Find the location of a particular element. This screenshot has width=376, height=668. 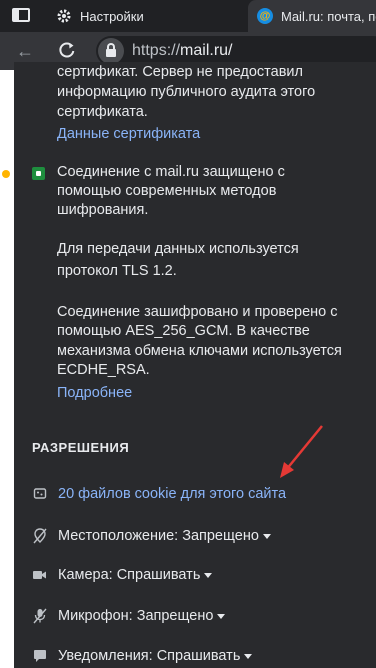

secure-text-line-1: Соединение с mail.ru защищено с is located at coordinates (171, 172).